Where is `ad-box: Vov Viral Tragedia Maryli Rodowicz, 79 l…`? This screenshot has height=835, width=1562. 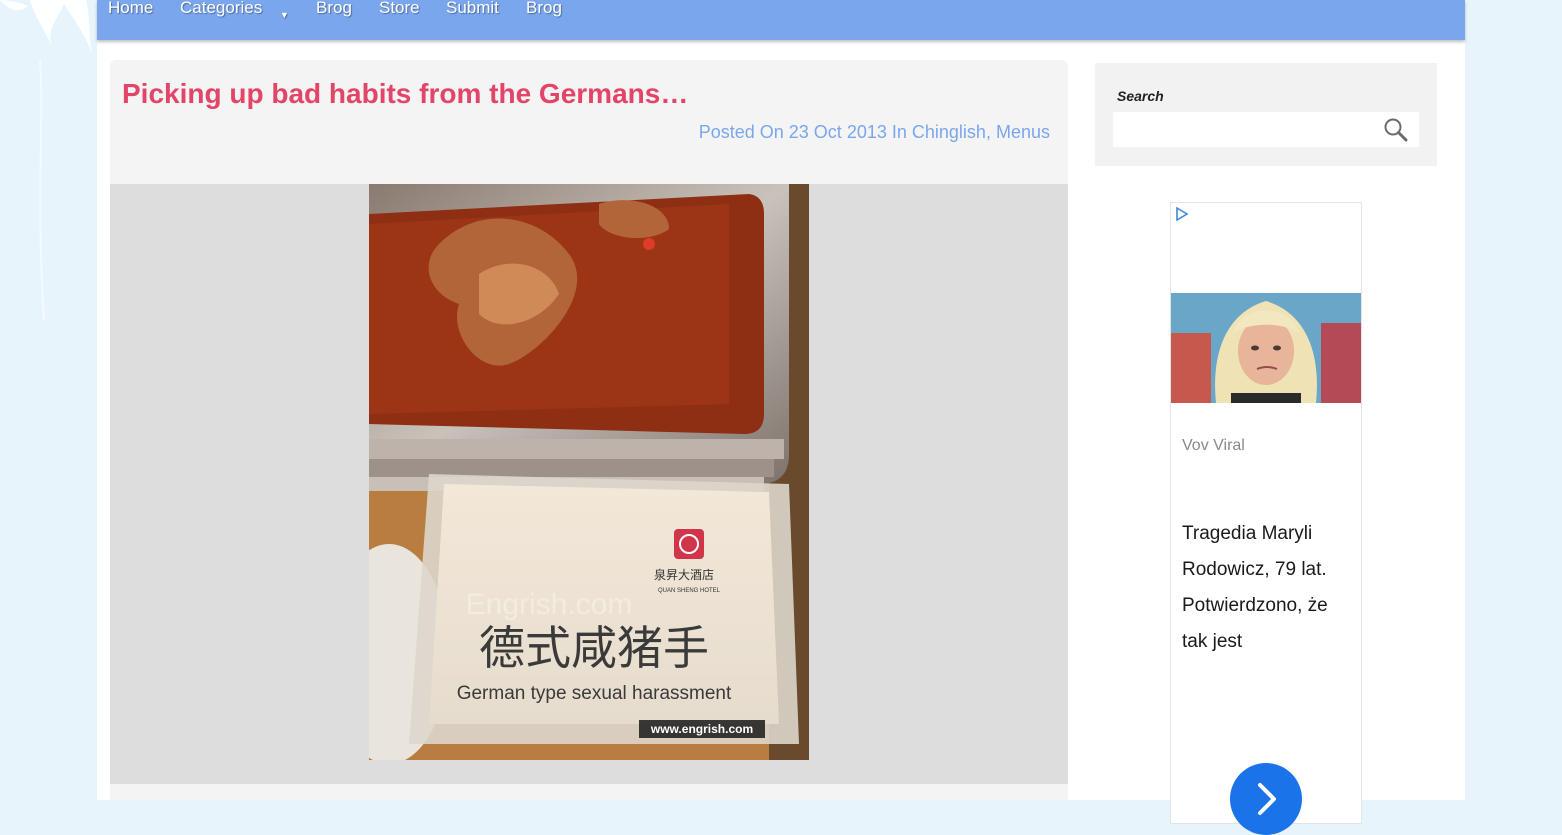
ad-box: Vov Viral Tragedia Maryli Rodowicz, 79 l… is located at coordinates (1266, 518).